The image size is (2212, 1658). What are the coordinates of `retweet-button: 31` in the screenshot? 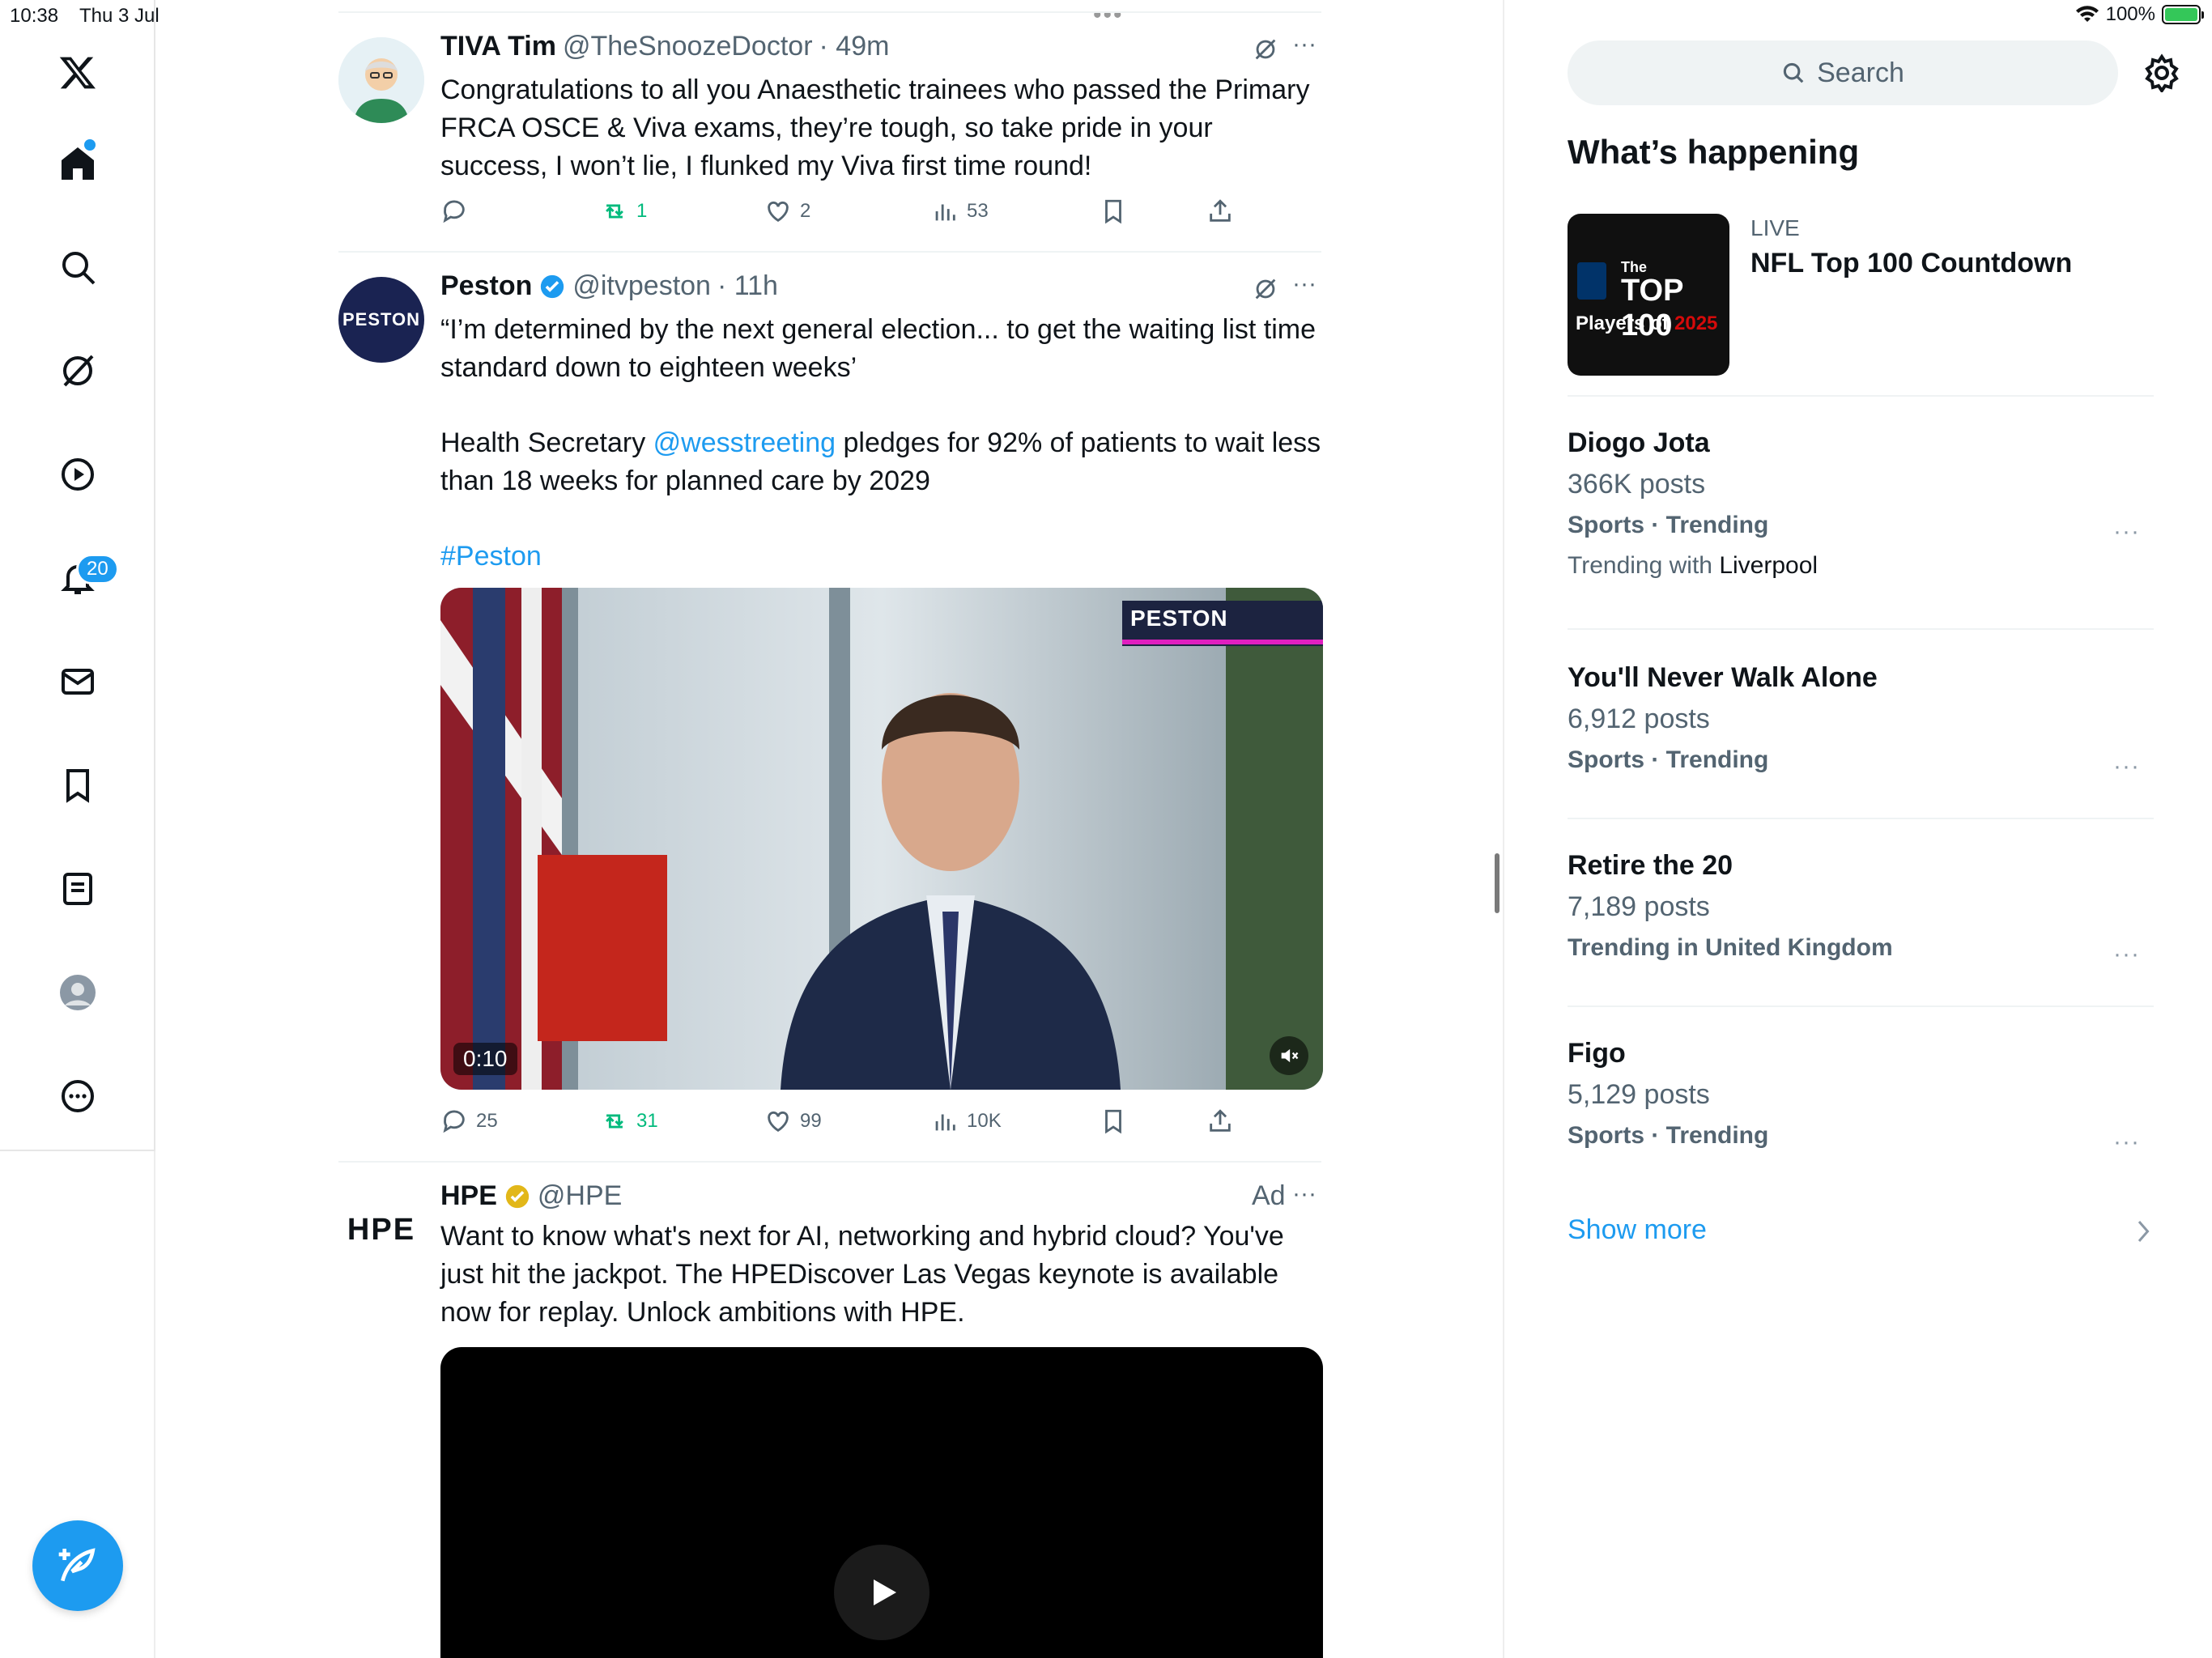 It's located at (630, 1121).